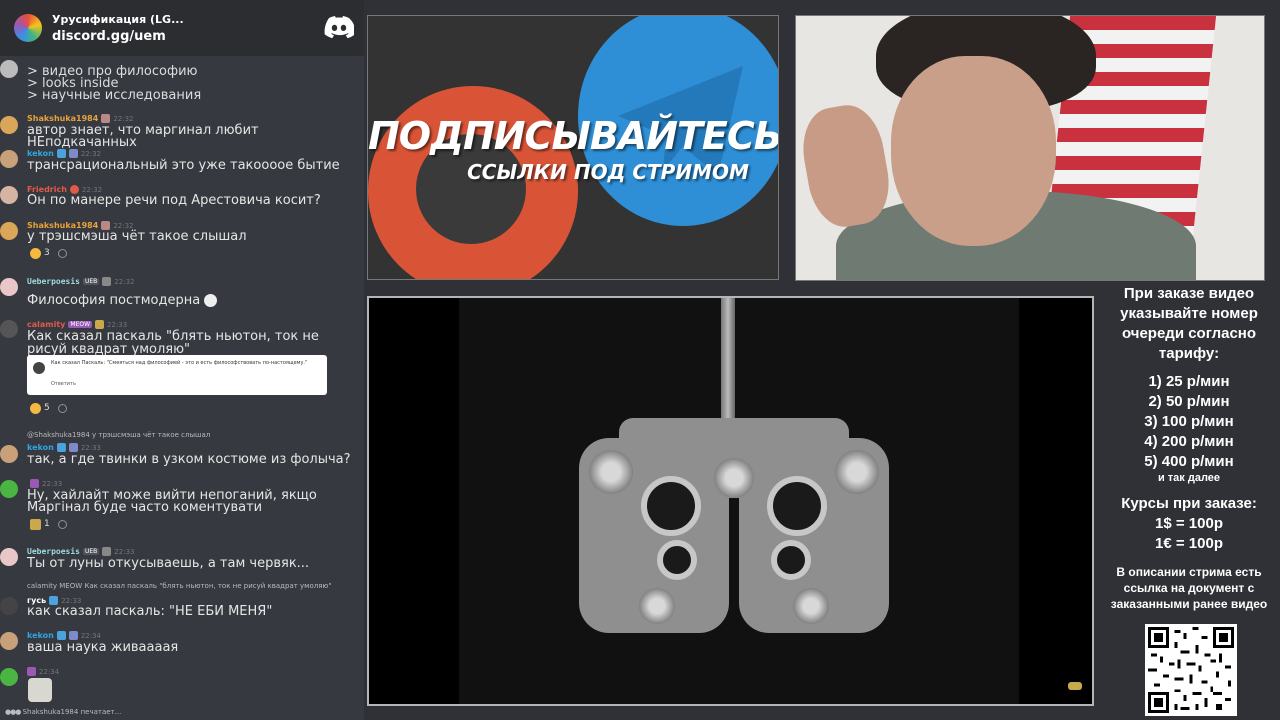 Image resolution: width=1280 pixels, height=720 pixels. I want to click on server-tag: MEOW, so click(80, 324).